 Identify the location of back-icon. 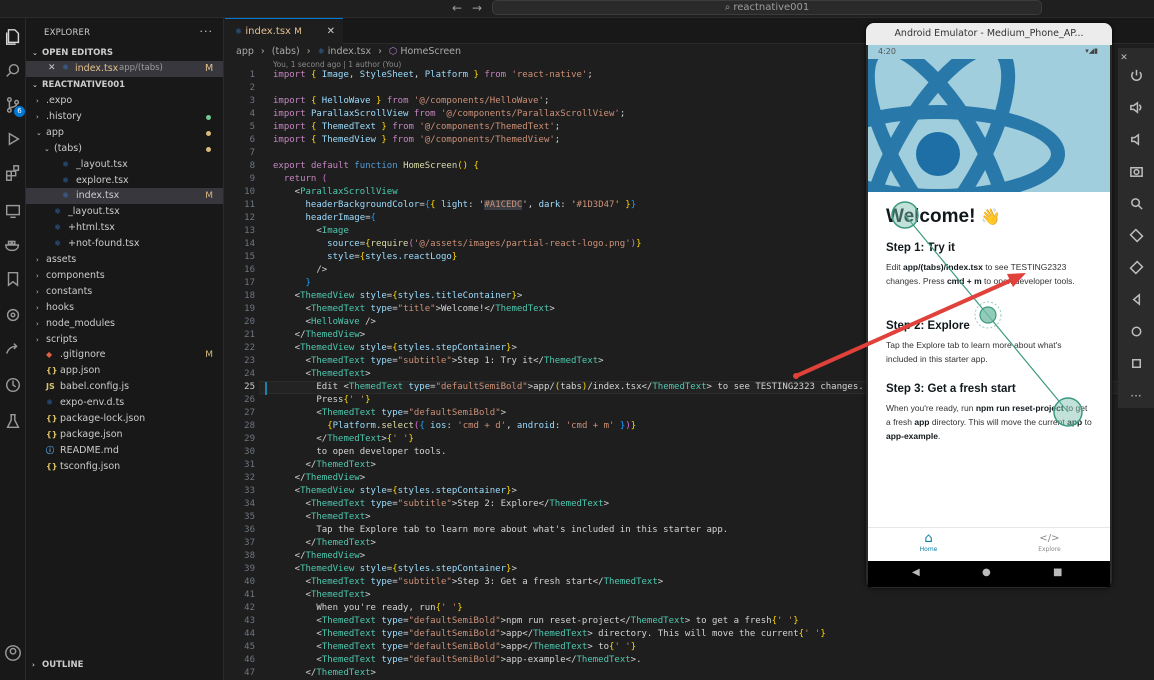
(1136, 302).